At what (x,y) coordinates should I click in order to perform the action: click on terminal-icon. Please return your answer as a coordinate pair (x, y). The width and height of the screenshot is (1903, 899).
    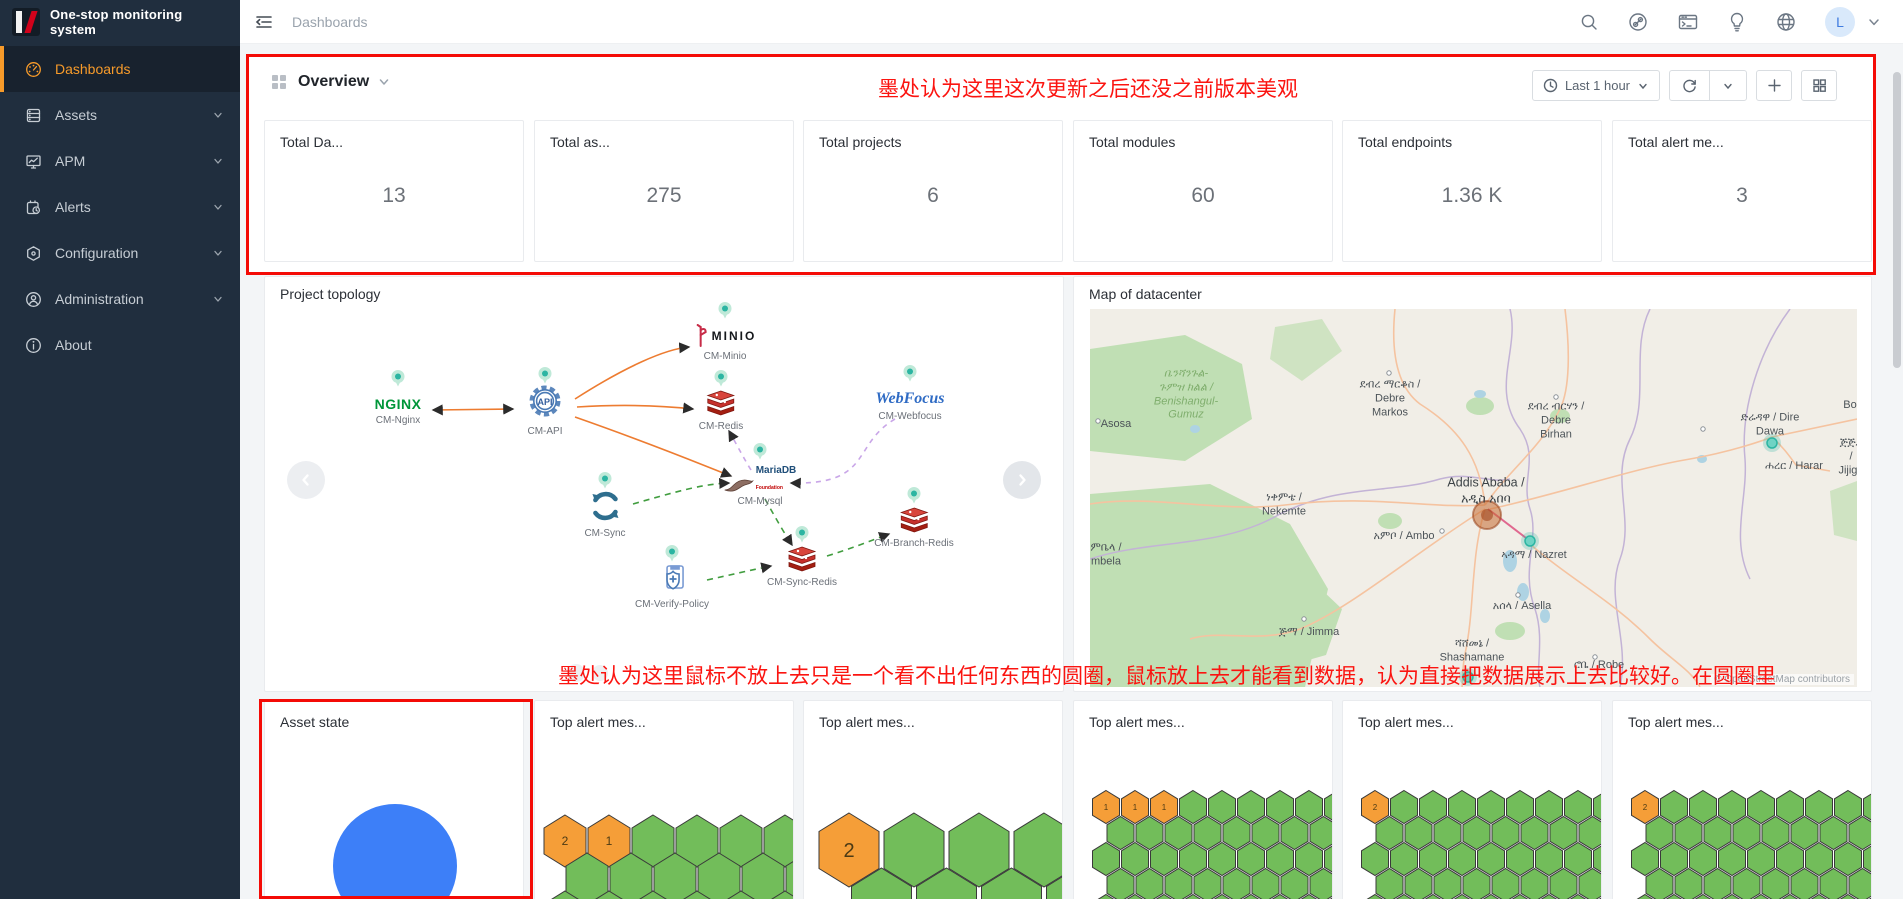
    Looking at the image, I should click on (1688, 22).